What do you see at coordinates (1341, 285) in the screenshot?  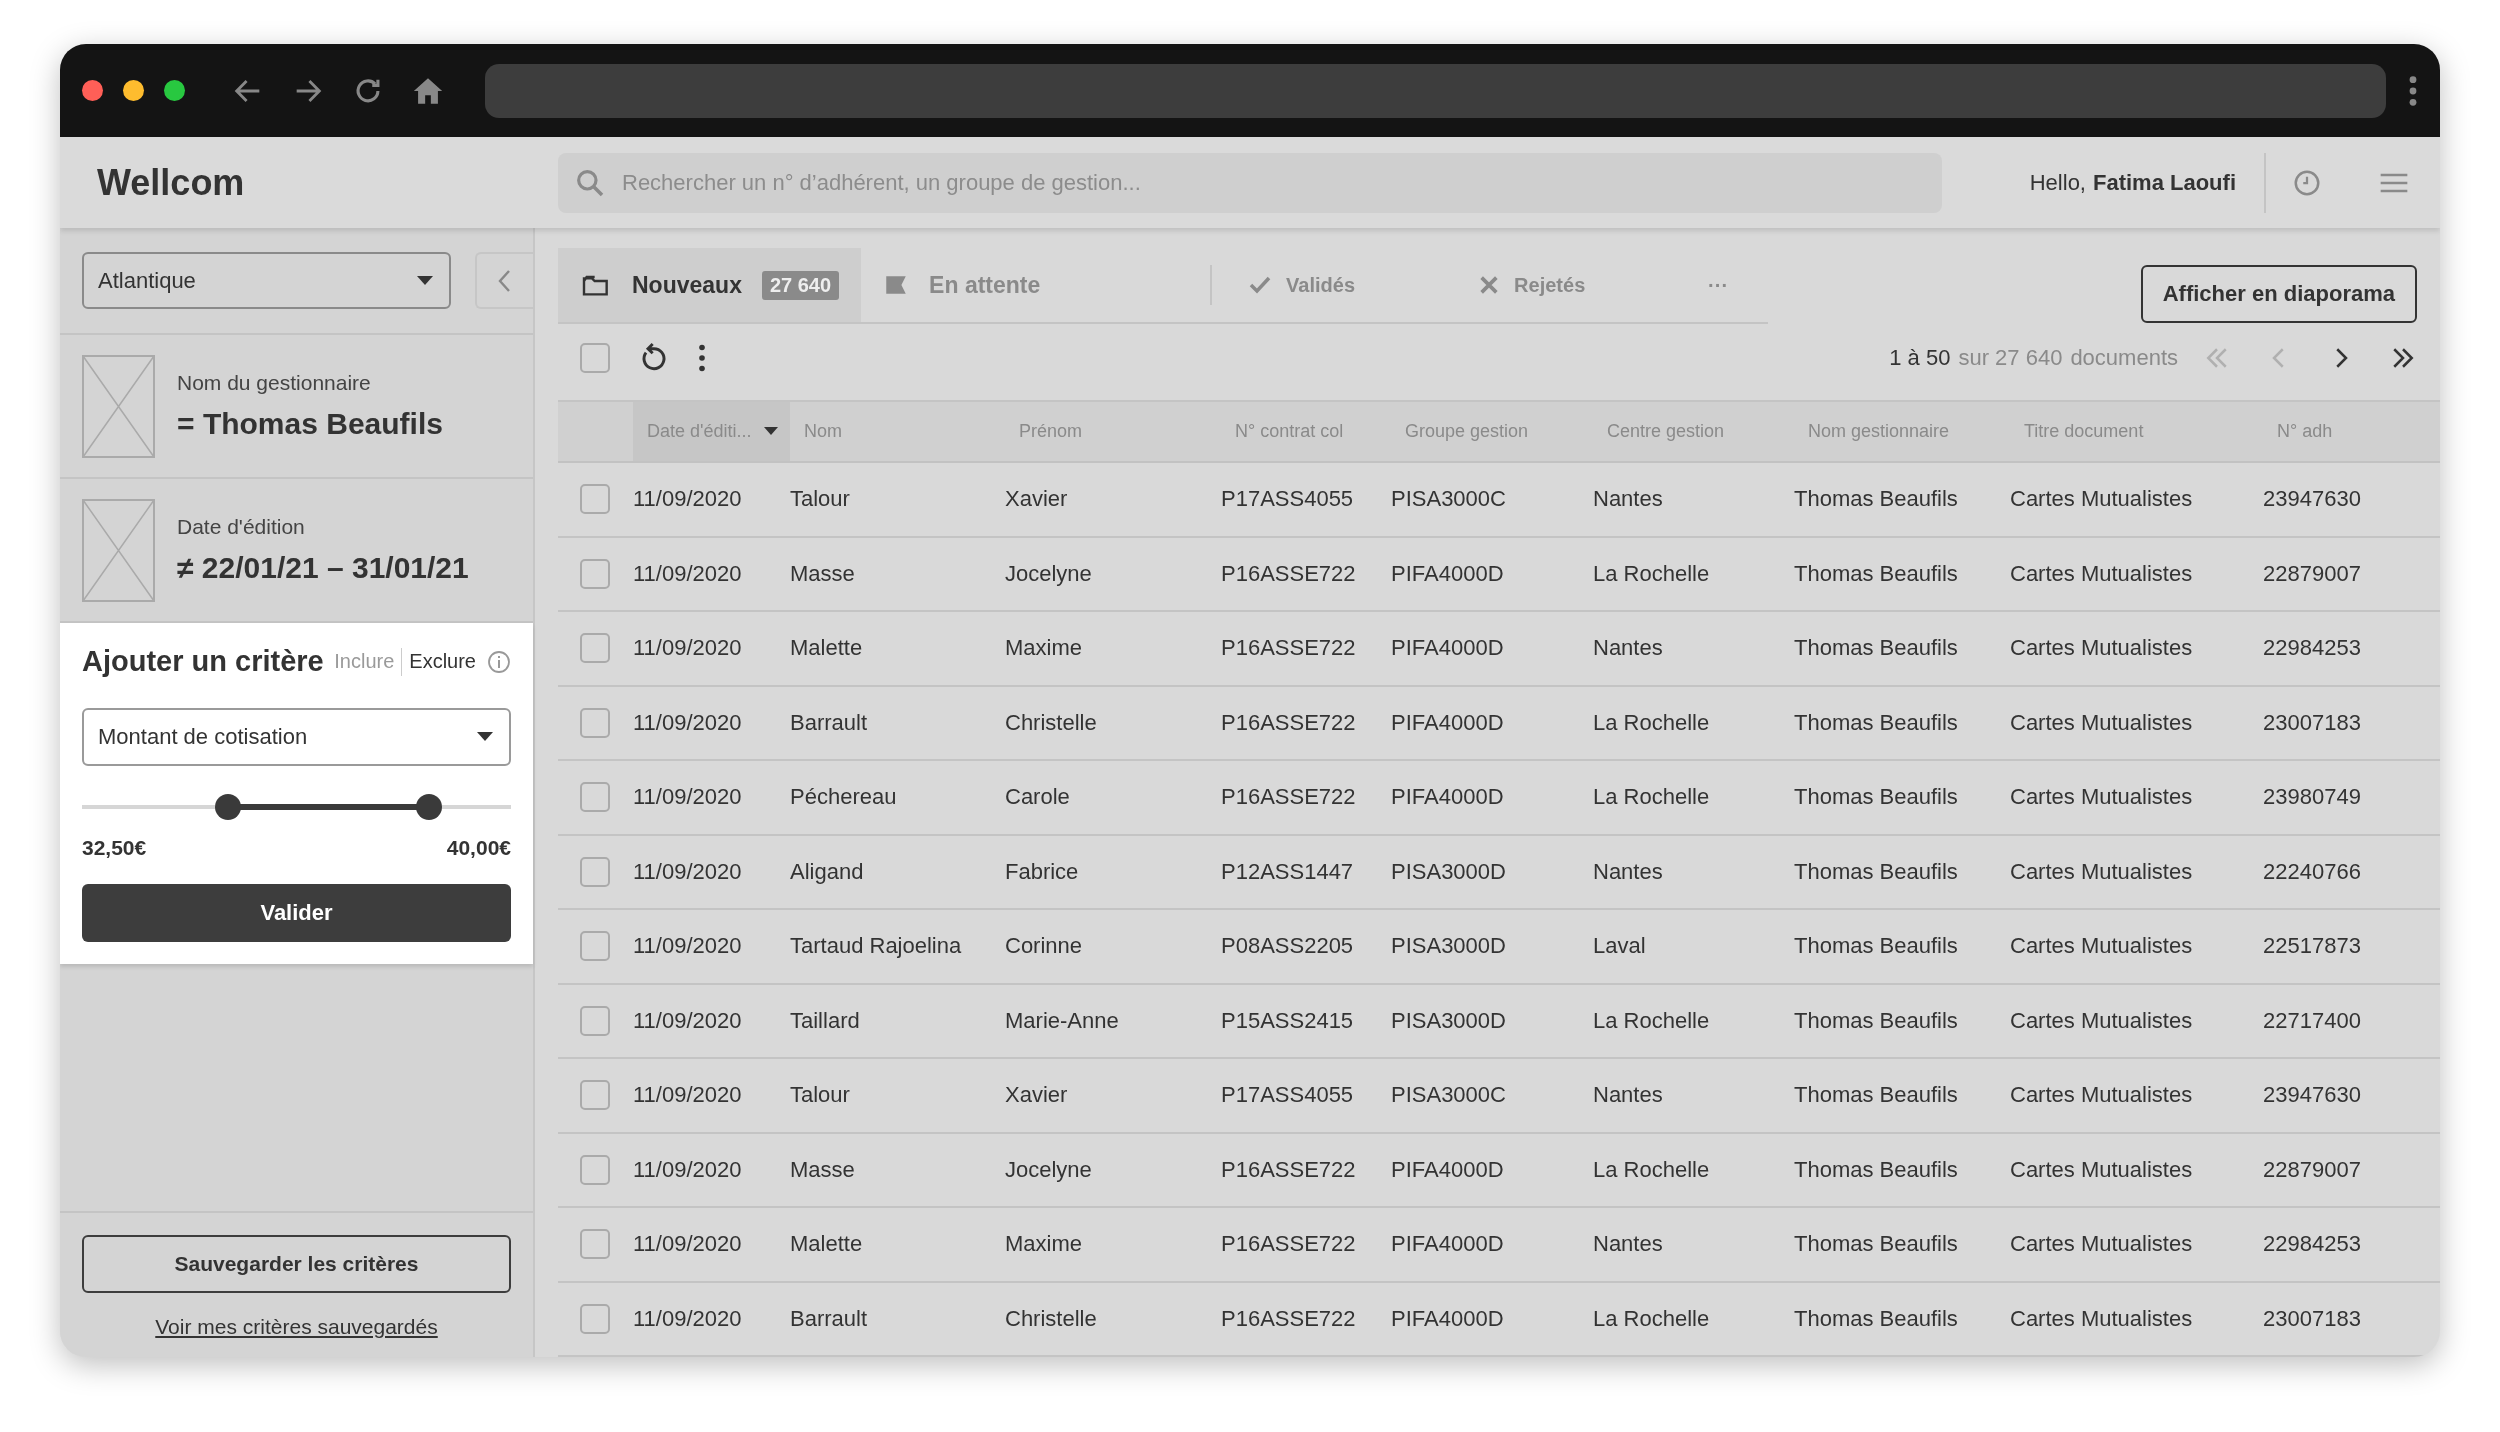 I see `tab: Validés` at bounding box center [1341, 285].